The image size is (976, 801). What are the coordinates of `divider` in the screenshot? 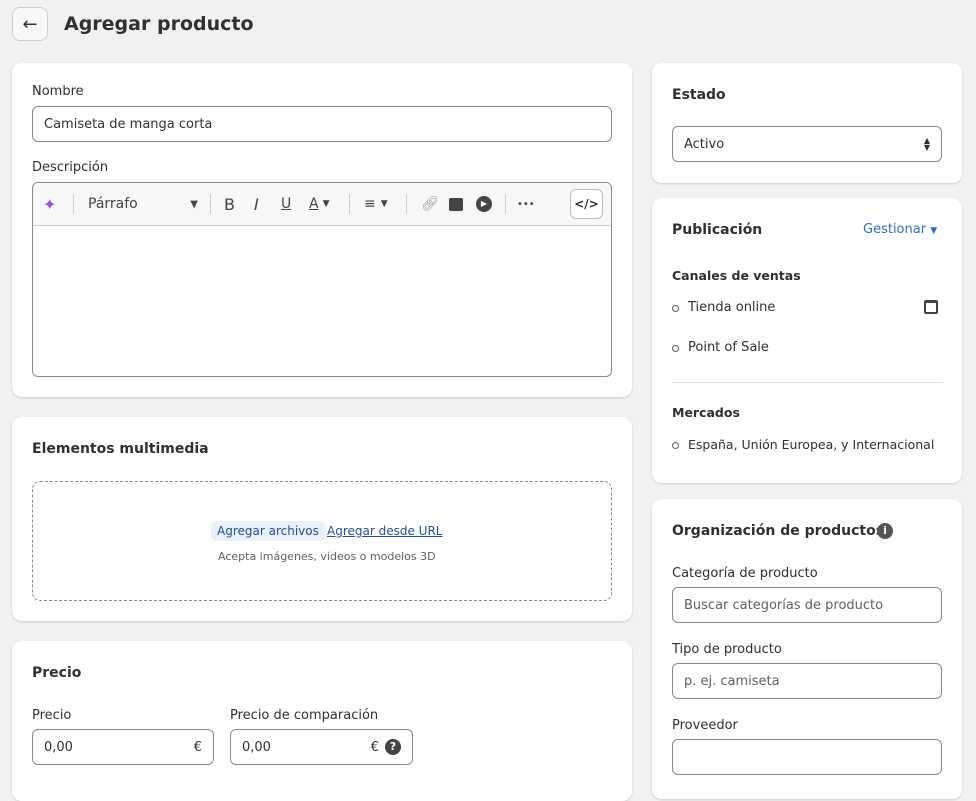 It's located at (807, 382).